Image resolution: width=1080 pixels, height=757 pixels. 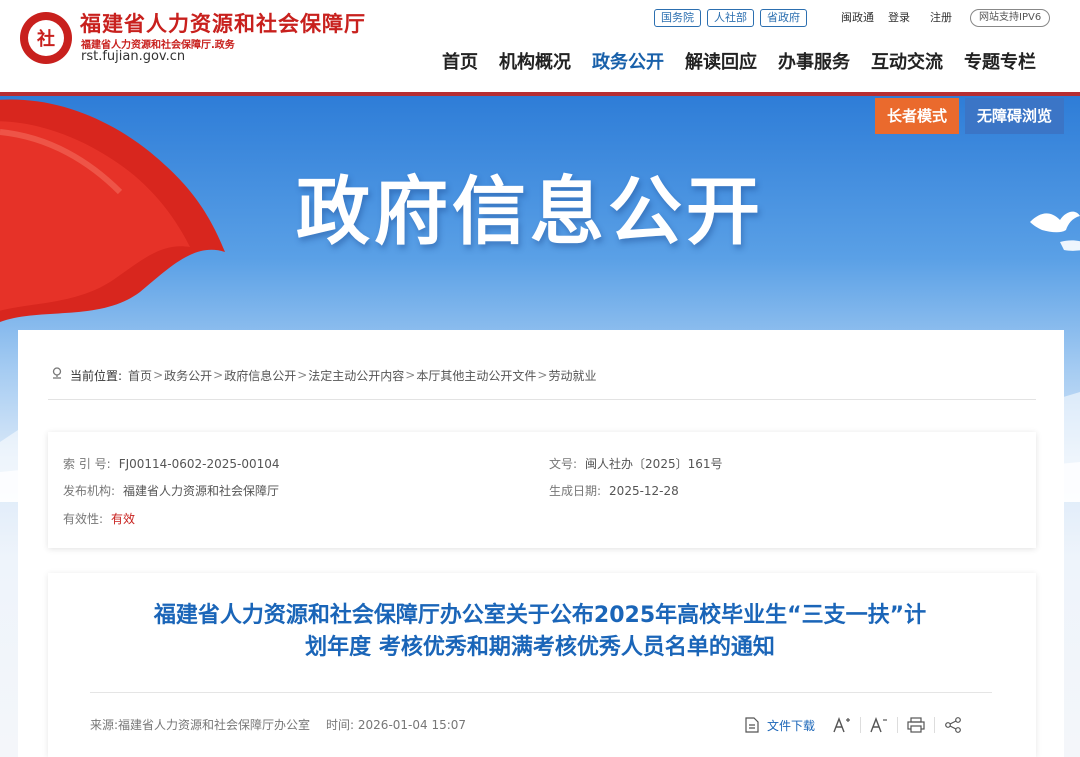 What do you see at coordinates (540, 615) in the screenshot?
I see `article-title-line1: 福建省人力资源和社会保障厅办公室关于公布2025年高校毕业生“三支一扶”计` at bounding box center [540, 615].